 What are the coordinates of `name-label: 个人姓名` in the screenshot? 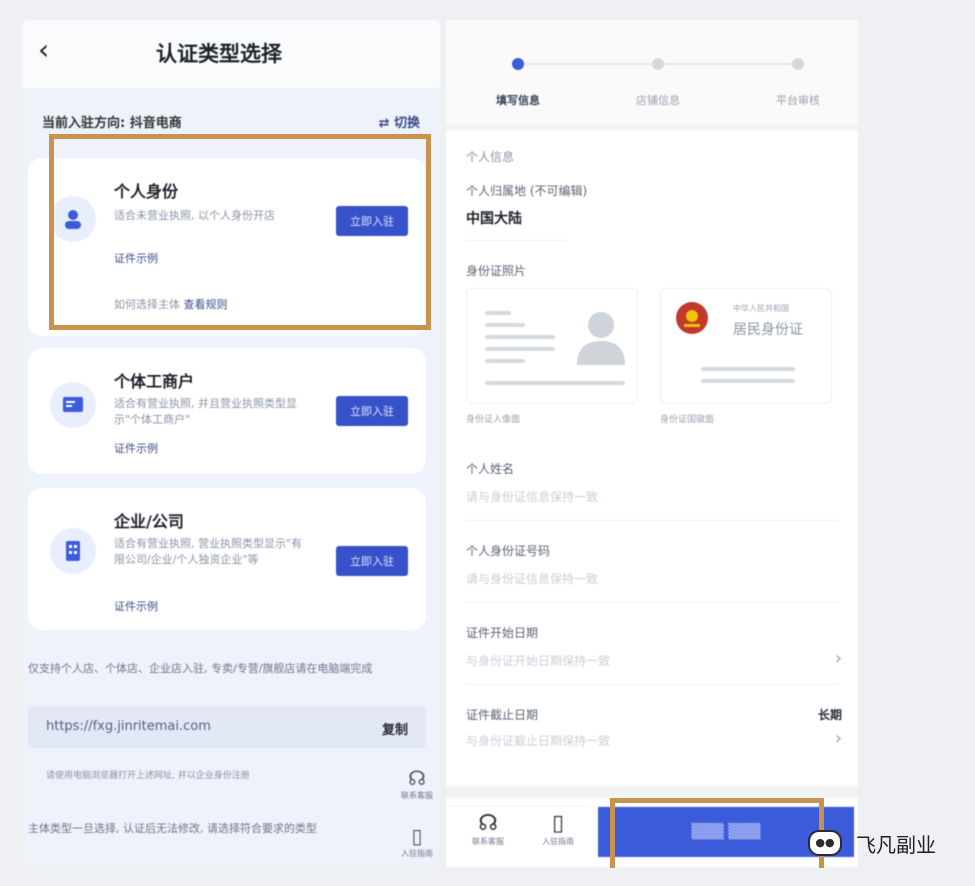 It's located at (490, 469).